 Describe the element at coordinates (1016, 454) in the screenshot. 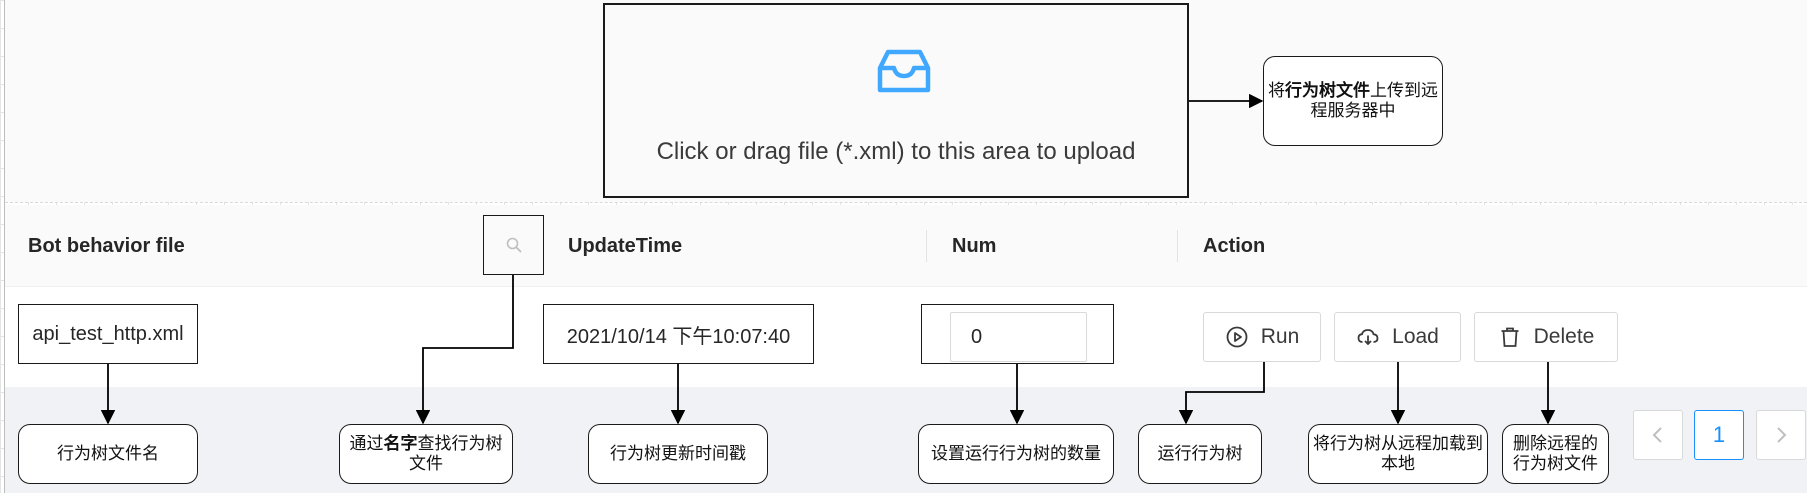

I see `callout-num: 设置运行行为树的数量` at that location.